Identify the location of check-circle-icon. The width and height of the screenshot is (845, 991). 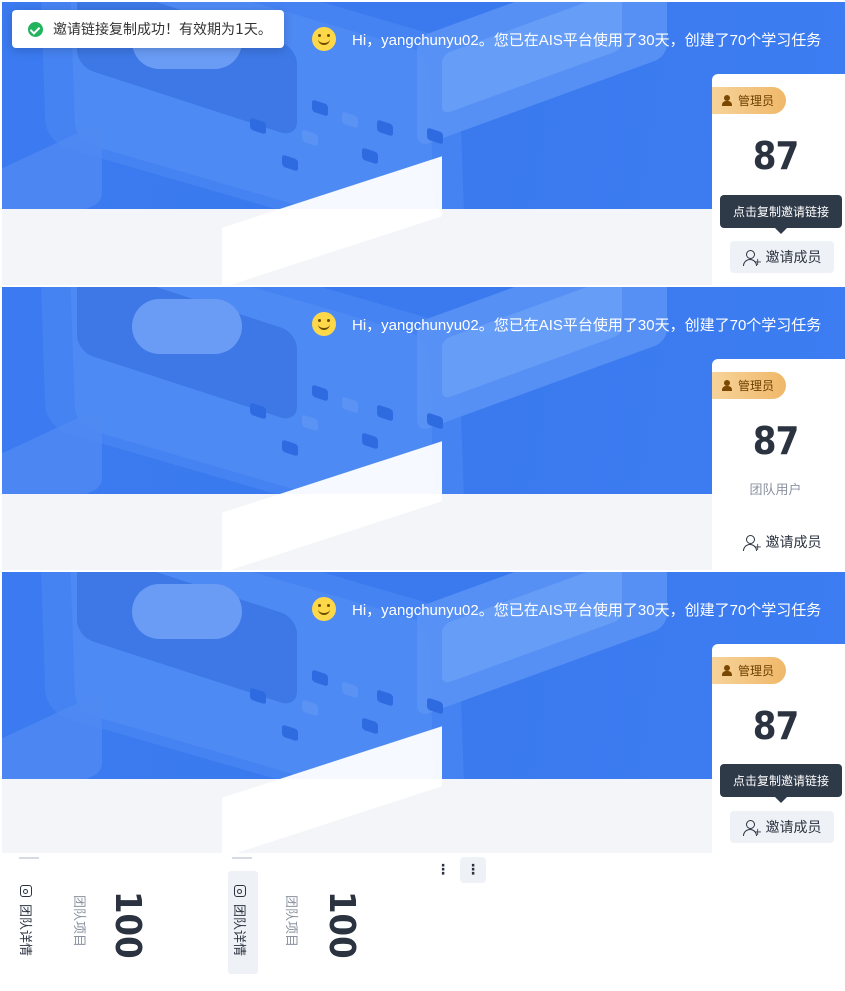
(35, 29).